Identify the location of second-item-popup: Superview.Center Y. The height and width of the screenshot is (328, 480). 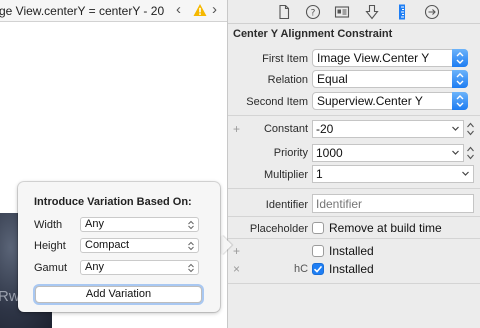
(390, 101).